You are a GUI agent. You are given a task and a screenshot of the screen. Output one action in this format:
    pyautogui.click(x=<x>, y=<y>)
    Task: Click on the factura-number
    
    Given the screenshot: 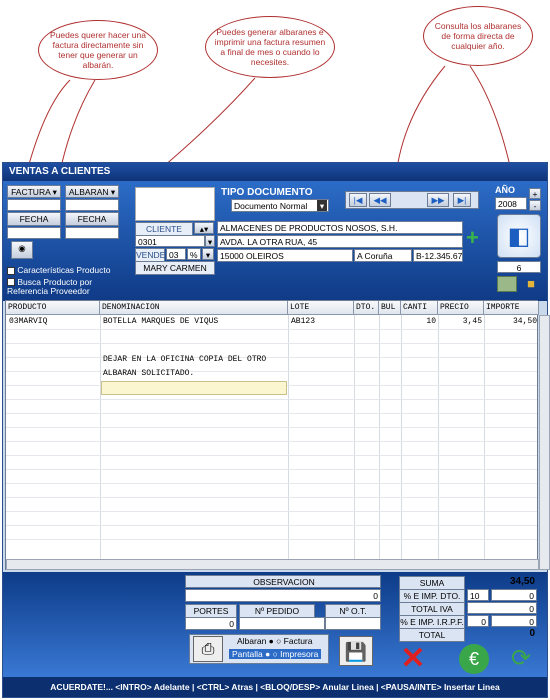 What is the action you would take?
    pyautogui.click(x=34, y=205)
    